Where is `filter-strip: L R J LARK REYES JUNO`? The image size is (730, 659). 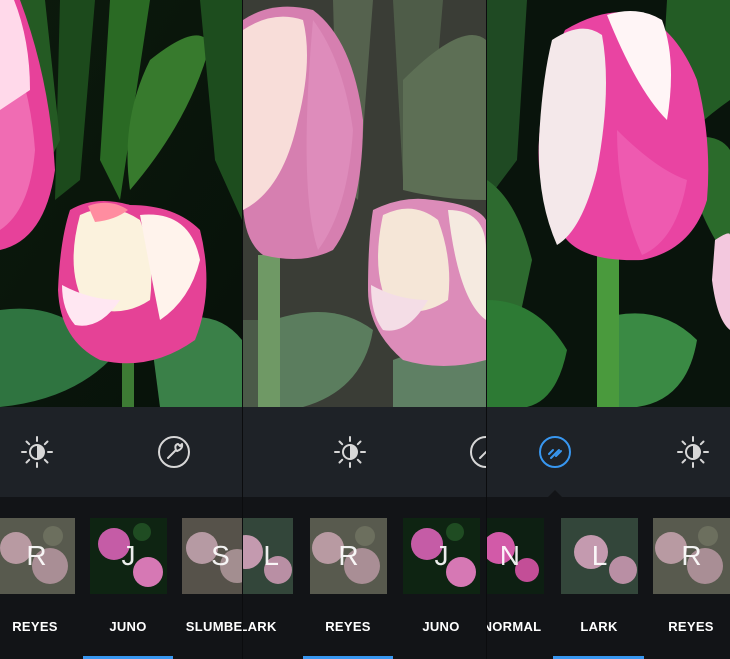 filter-strip: L R J LARK REYES JUNO is located at coordinates (364, 578).